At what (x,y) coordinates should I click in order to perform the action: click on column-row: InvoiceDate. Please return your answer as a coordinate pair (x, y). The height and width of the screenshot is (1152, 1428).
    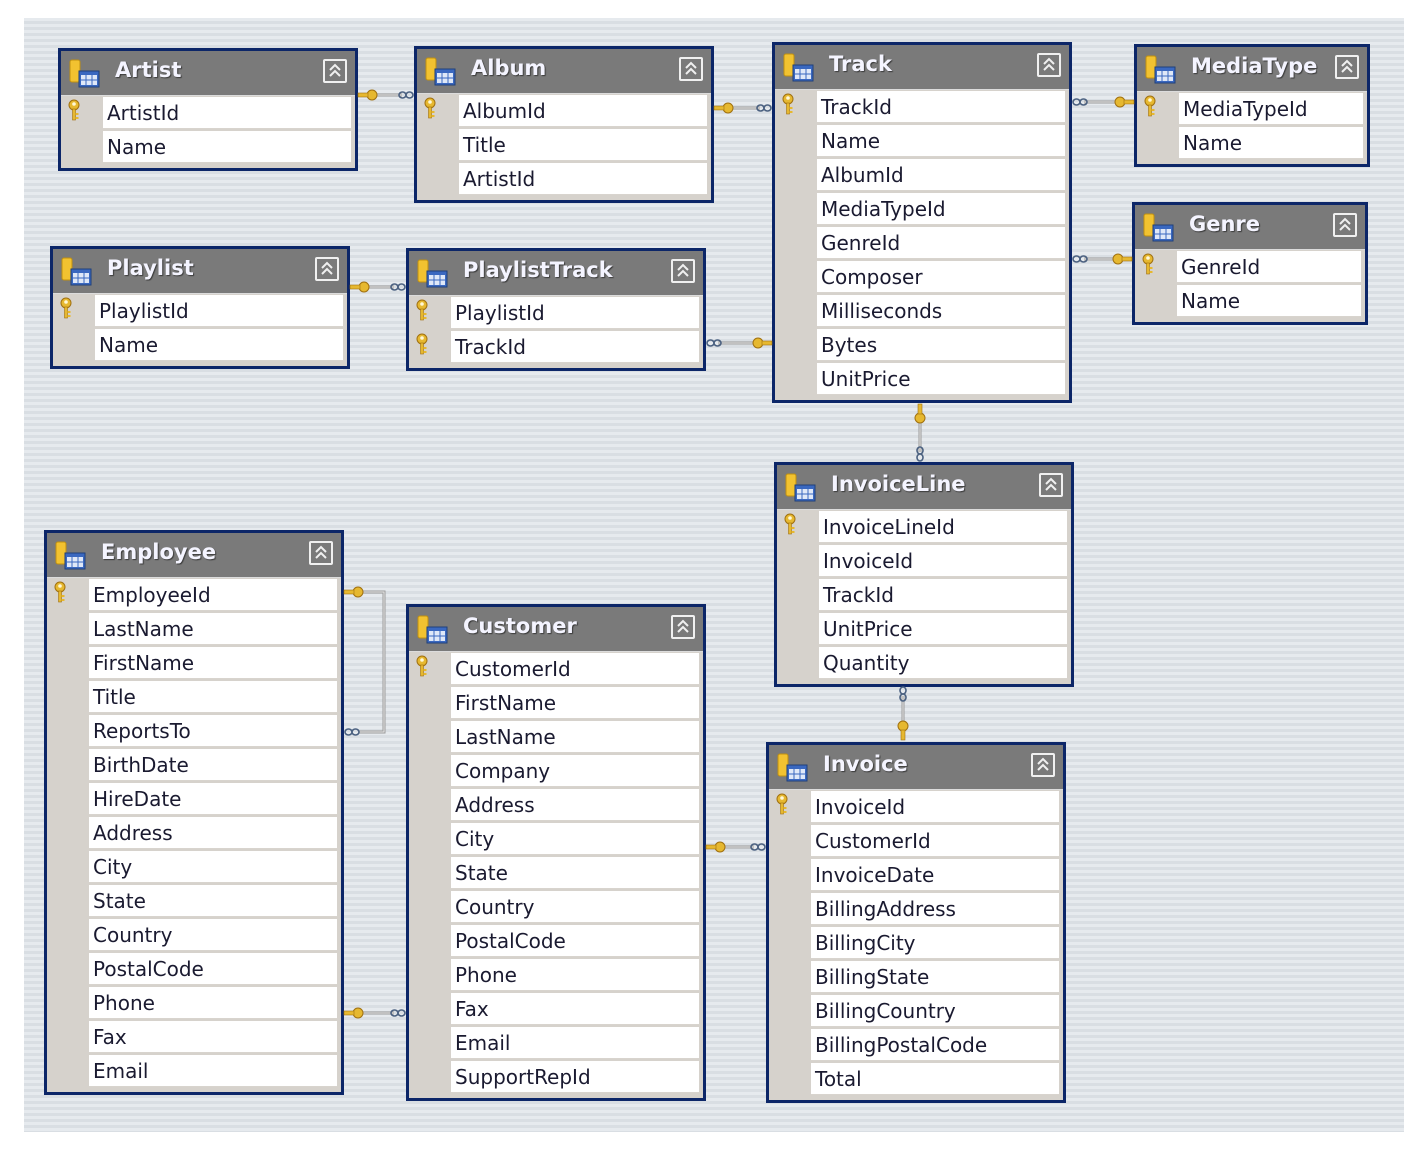
    Looking at the image, I should click on (914, 875).